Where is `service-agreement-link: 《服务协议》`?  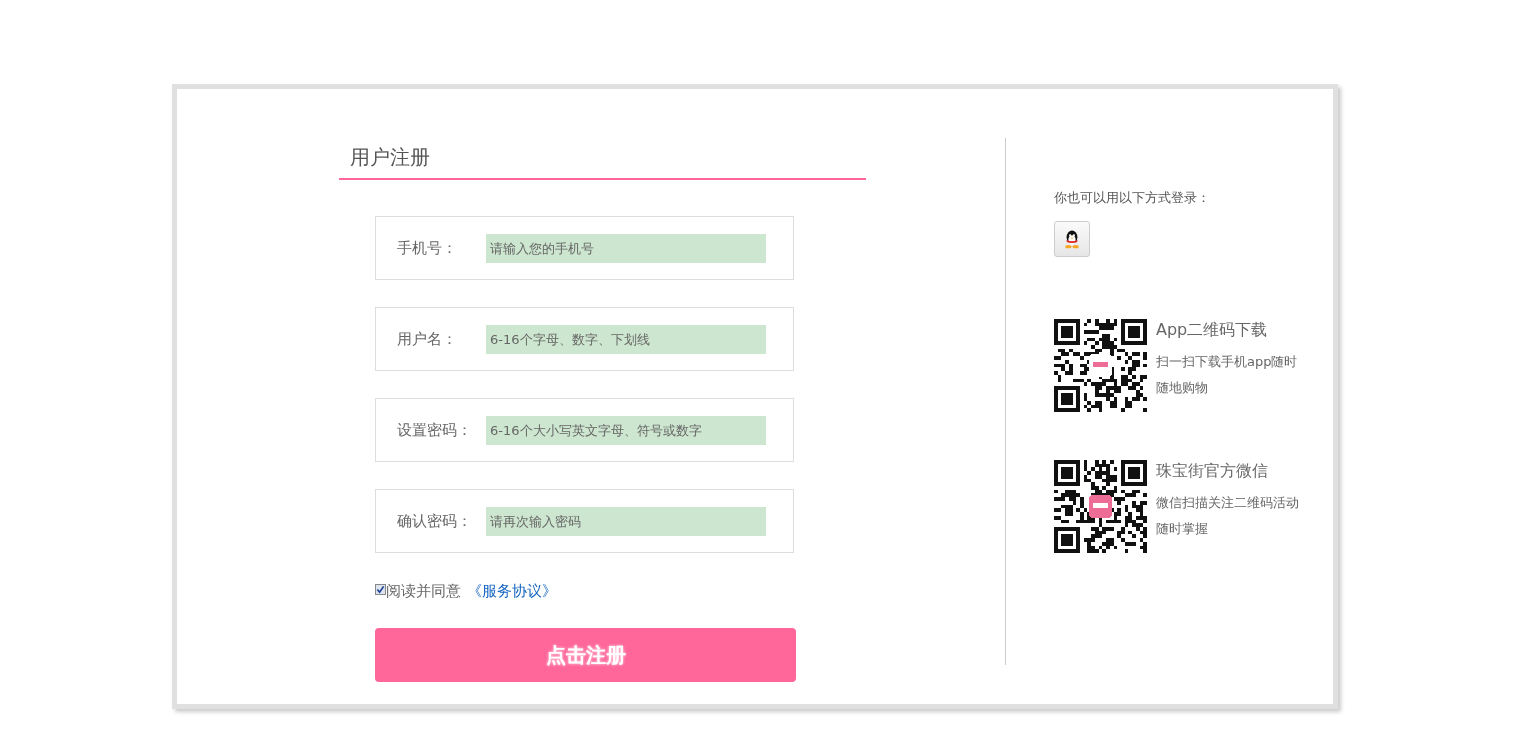 service-agreement-link: 《服务协议》 is located at coordinates (512, 591).